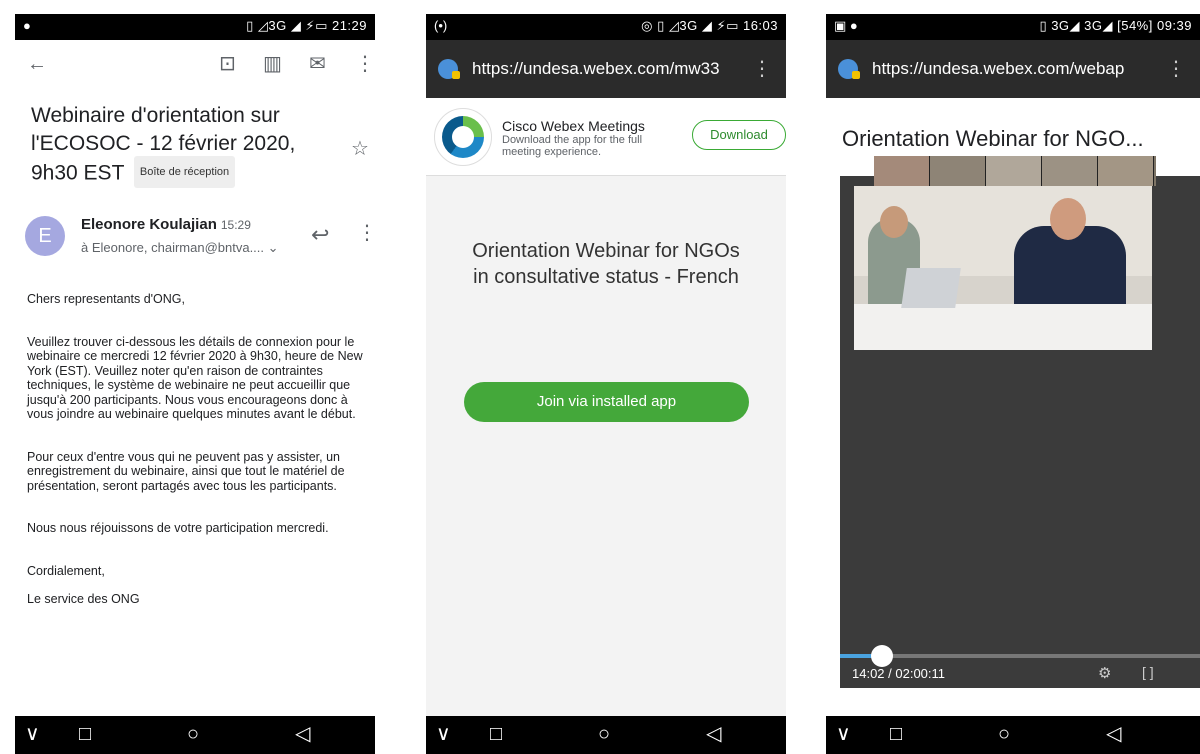 The width and height of the screenshot is (1200, 754). What do you see at coordinates (184, 172) in the screenshot?
I see `inbox-label-badge: Boîte de réception` at bounding box center [184, 172].